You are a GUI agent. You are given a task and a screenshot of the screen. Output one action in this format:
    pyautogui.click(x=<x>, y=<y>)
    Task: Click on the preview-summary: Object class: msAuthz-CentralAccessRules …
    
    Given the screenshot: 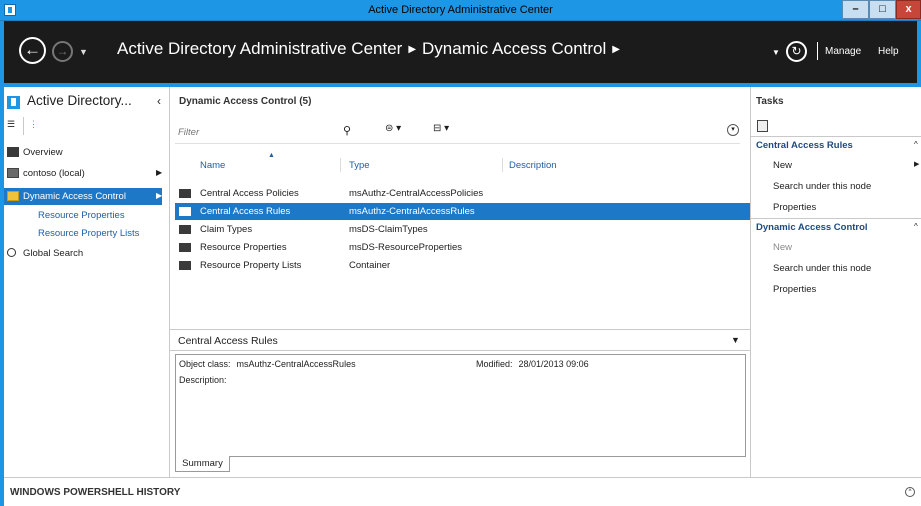 What is the action you would take?
    pyautogui.click(x=460, y=405)
    